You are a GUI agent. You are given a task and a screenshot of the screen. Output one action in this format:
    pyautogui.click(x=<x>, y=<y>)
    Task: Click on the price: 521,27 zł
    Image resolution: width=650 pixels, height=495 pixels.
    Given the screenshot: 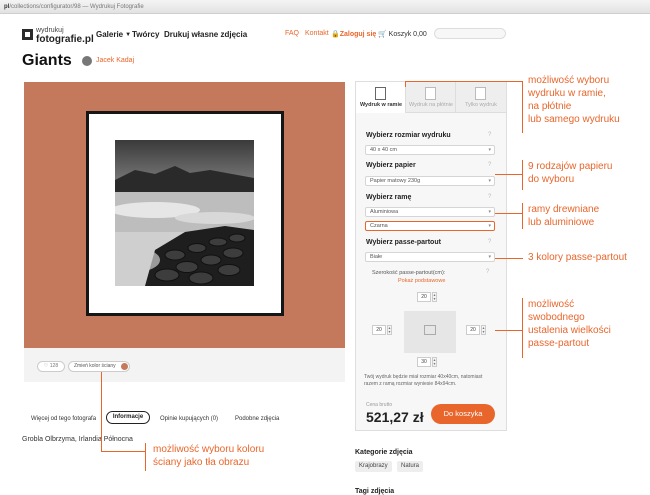 What is the action you would take?
    pyautogui.click(x=395, y=417)
    